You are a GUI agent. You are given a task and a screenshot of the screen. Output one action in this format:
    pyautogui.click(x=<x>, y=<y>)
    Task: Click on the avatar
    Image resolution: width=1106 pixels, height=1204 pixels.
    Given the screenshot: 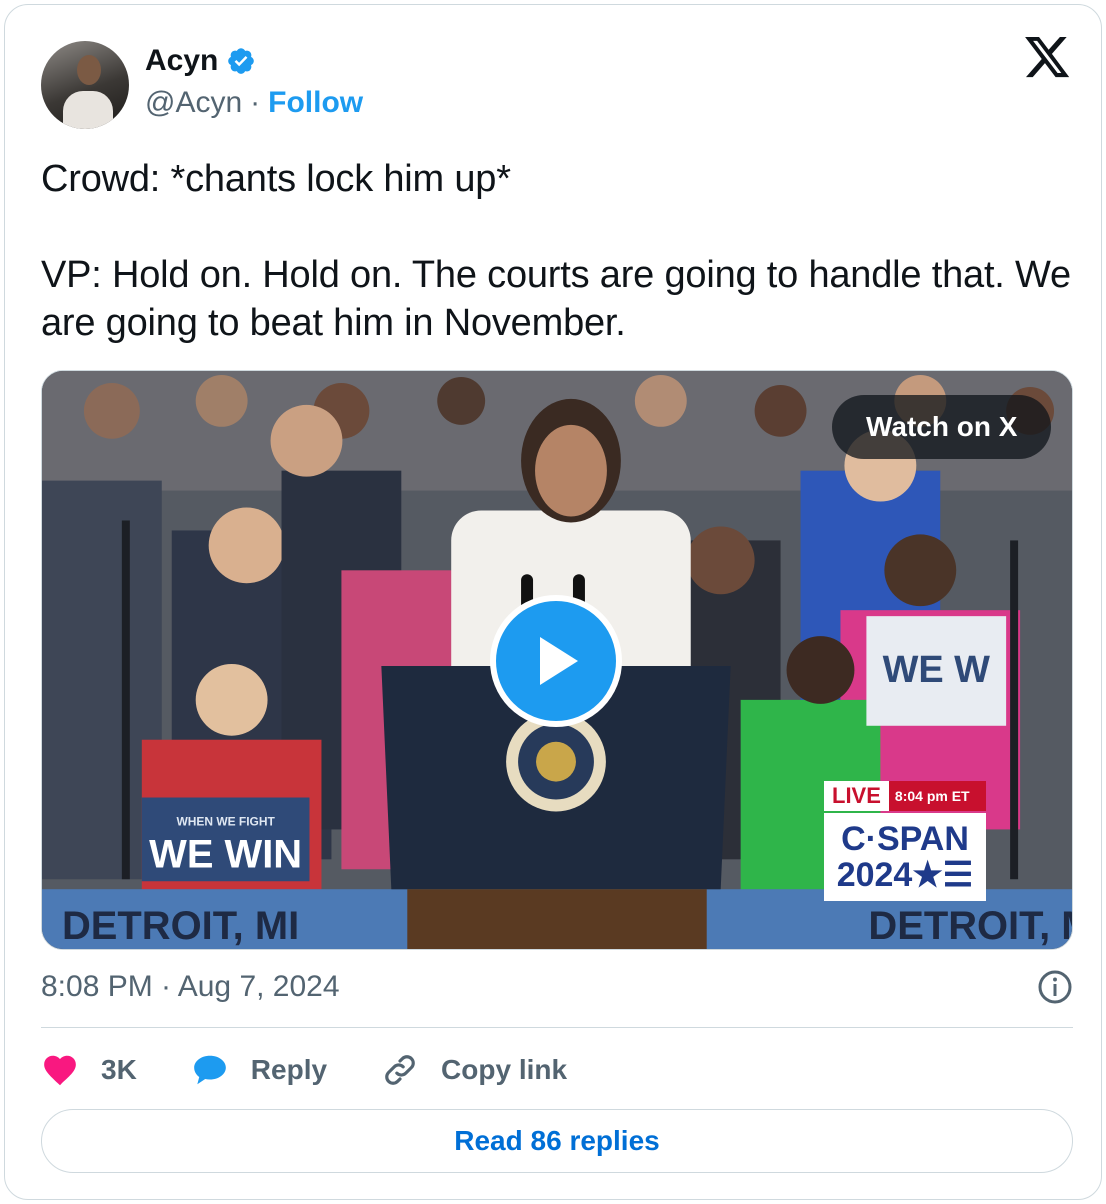 What is the action you would take?
    pyautogui.click(x=85, y=85)
    